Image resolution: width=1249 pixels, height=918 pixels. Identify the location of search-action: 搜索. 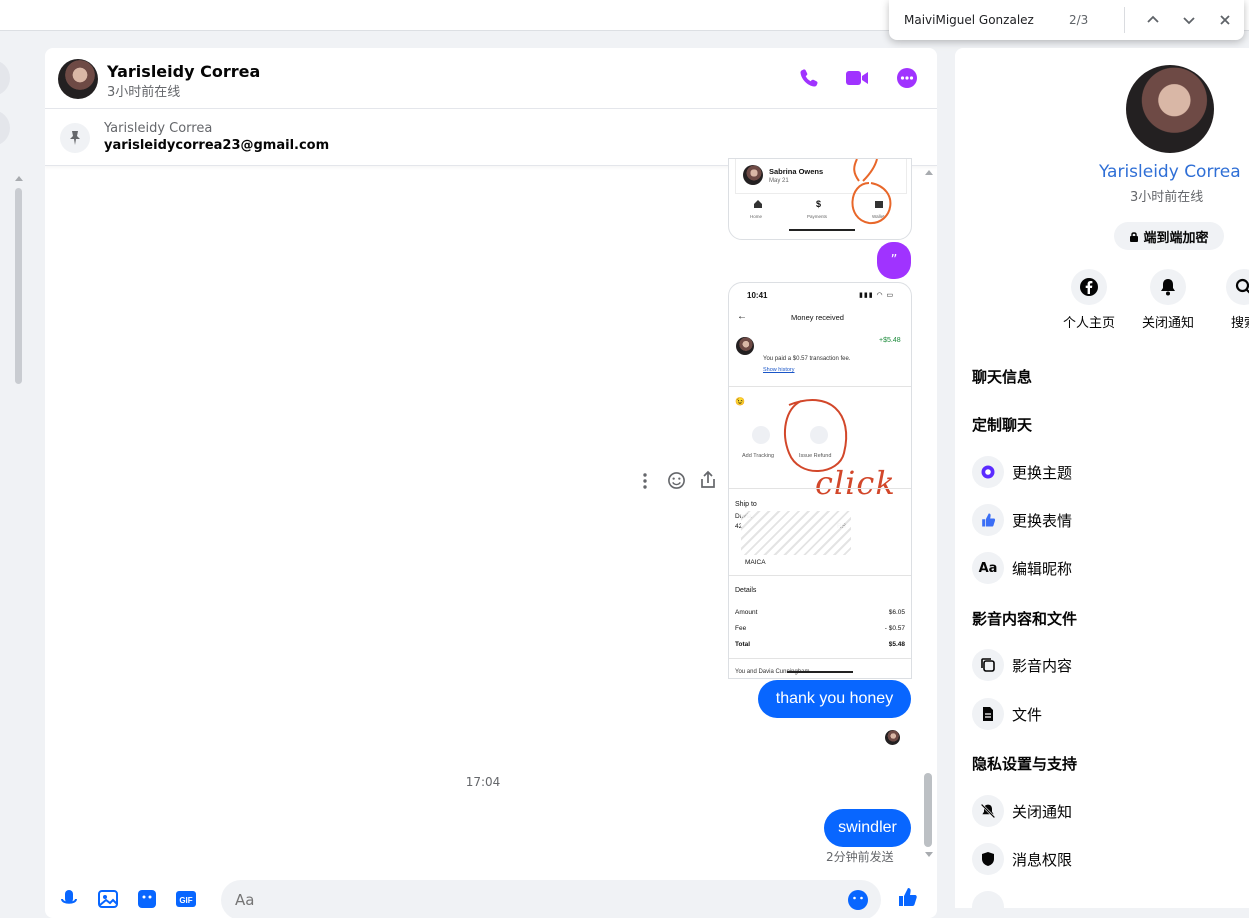
(1229, 300).